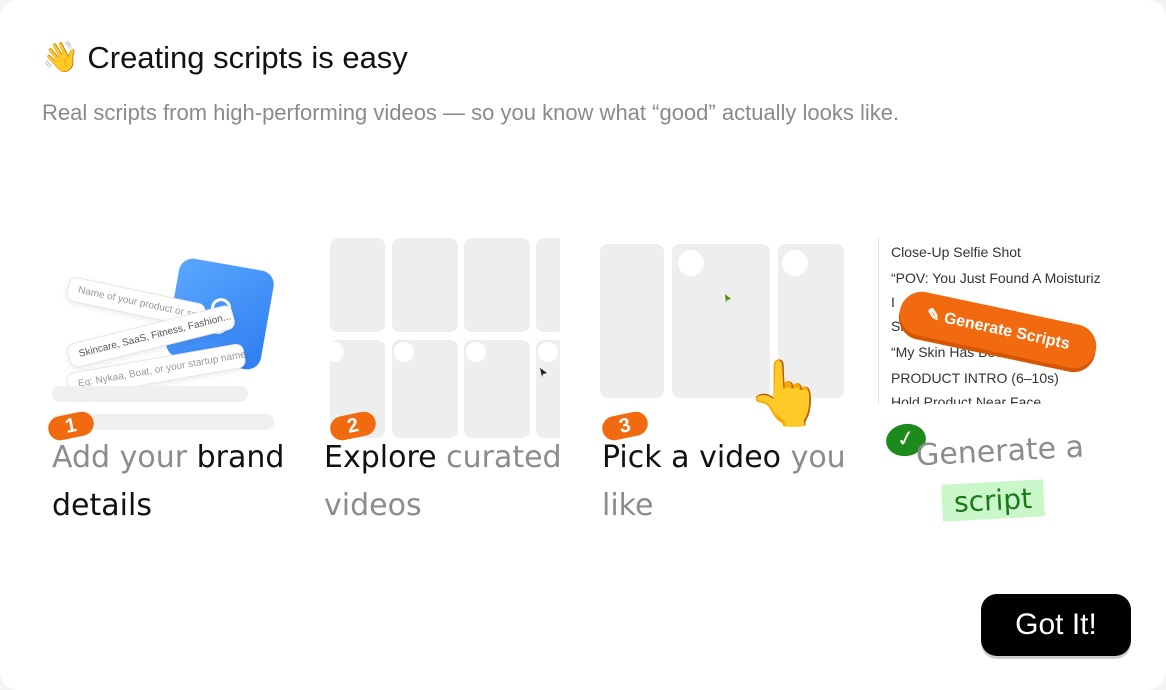 Image resolution: width=1166 pixels, height=690 pixels. Describe the element at coordinates (993, 500) in the screenshot. I see `highlighted-script-word: script` at that location.